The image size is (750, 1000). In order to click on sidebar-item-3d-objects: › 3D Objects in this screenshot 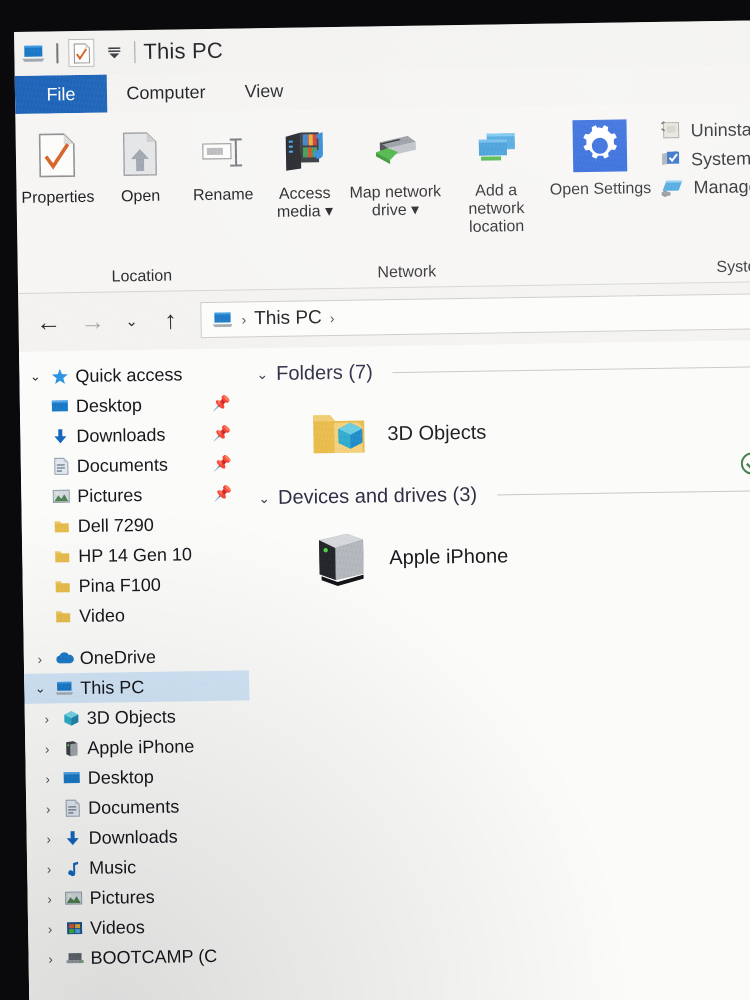, I will do `click(137, 717)`.